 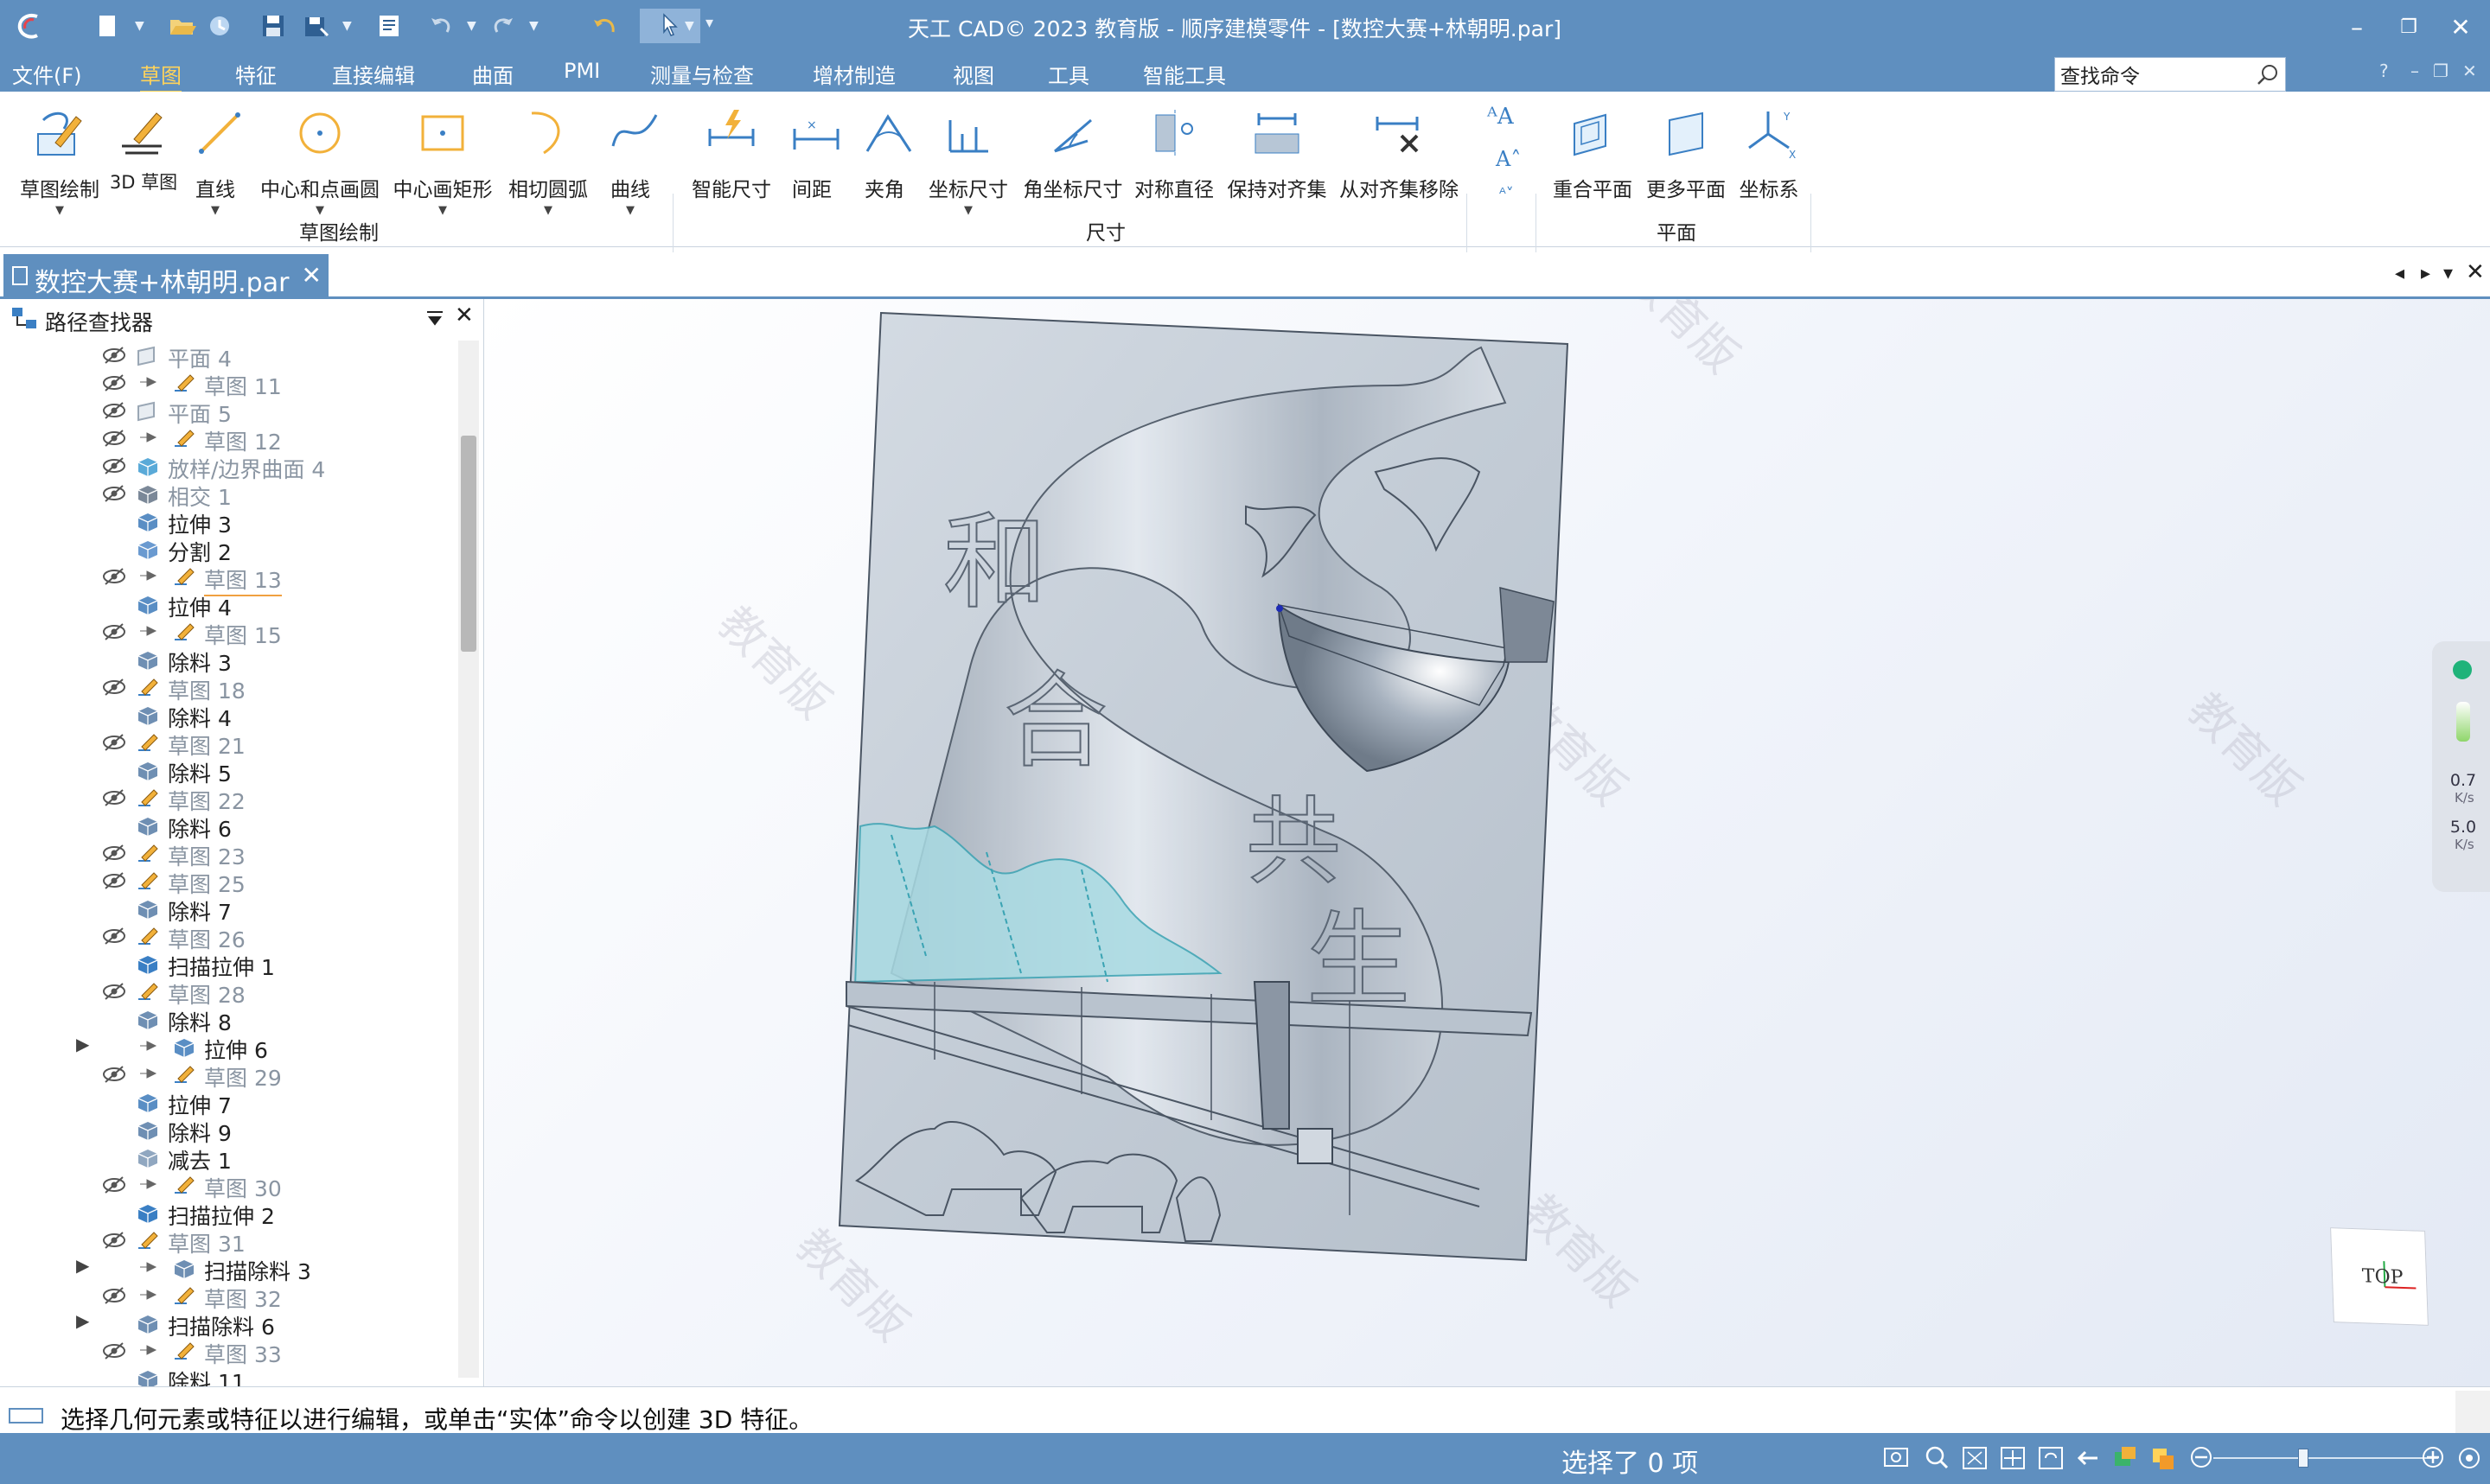 What do you see at coordinates (2268, 75) in the screenshot?
I see `search-icon` at bounding box center [2268, 75].